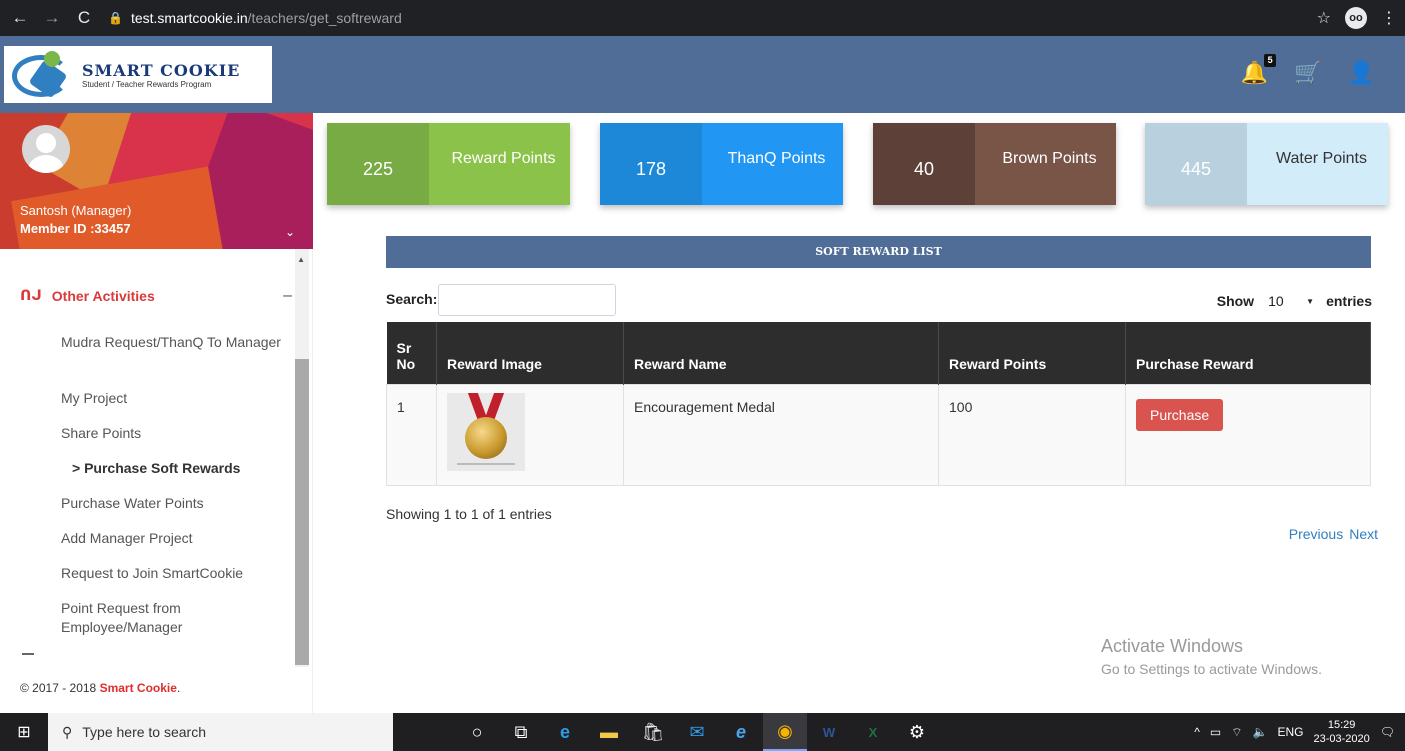 This screenshot has width=1405, height=751. What do you see at coordinates (378, 164) in the screenshot?
I see `reward-points-value: 225` at bounding box center [378, 164].